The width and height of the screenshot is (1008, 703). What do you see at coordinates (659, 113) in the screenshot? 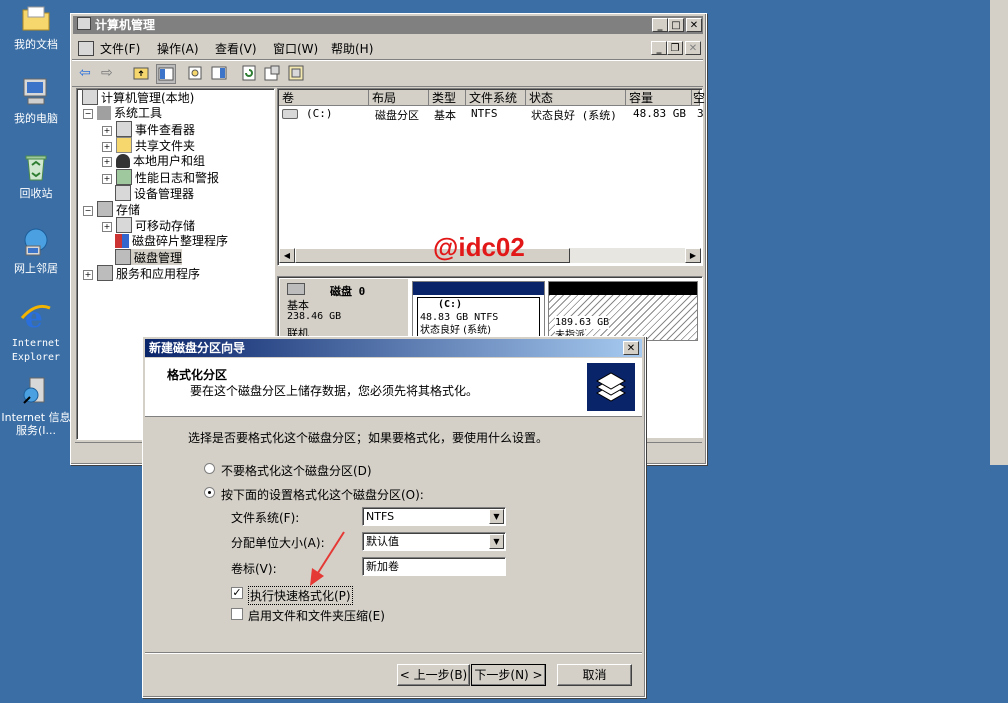
I see `row-capacity: 48.83 GB` at bounding box center [659, 113].